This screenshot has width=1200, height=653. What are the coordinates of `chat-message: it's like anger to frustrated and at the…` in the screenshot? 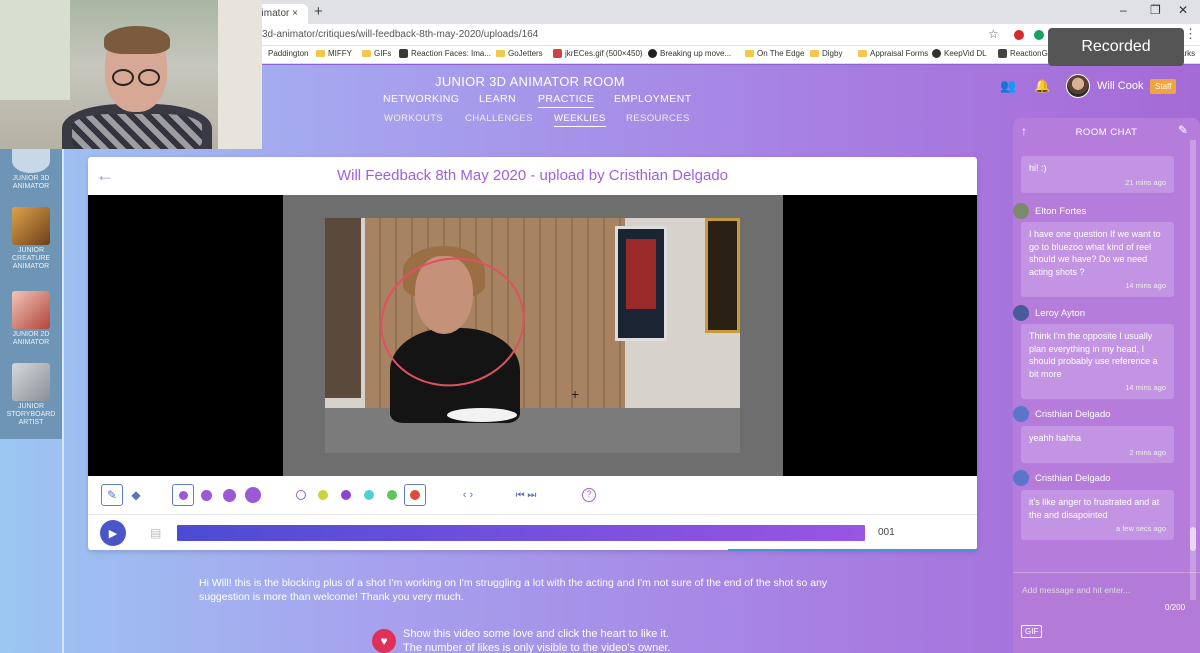 It's located at (1097, 515).